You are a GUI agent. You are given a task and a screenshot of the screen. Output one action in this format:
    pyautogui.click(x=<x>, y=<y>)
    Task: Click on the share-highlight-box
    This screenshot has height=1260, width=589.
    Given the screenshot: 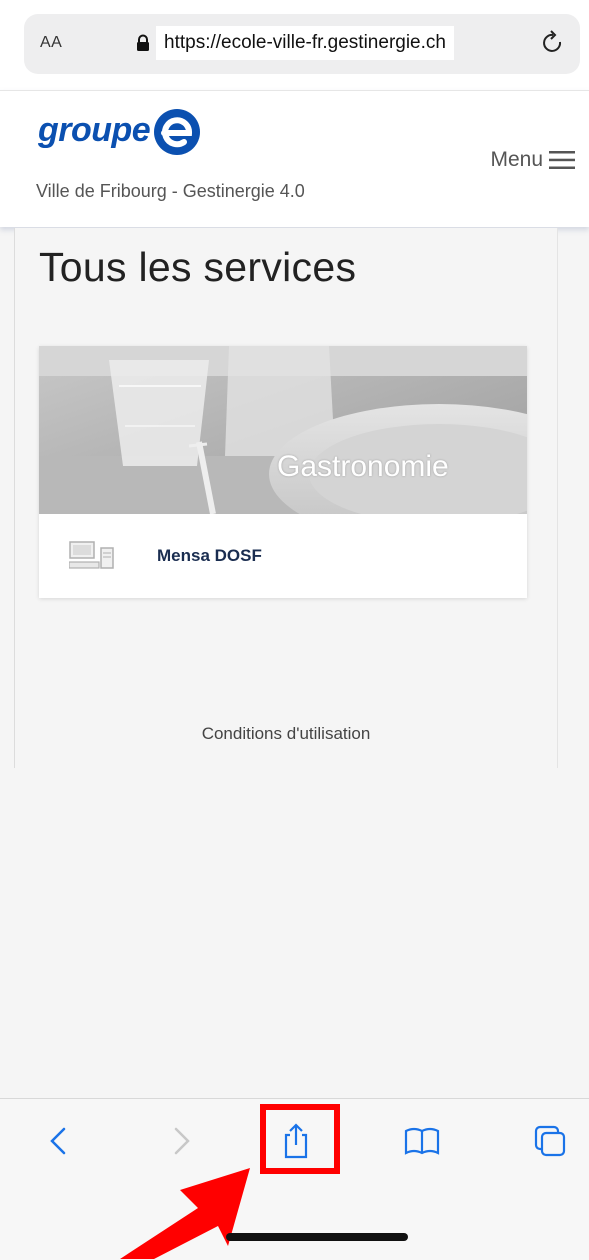 What is the action you would take?
    pyautogui.click(x=300, y=1139)
    